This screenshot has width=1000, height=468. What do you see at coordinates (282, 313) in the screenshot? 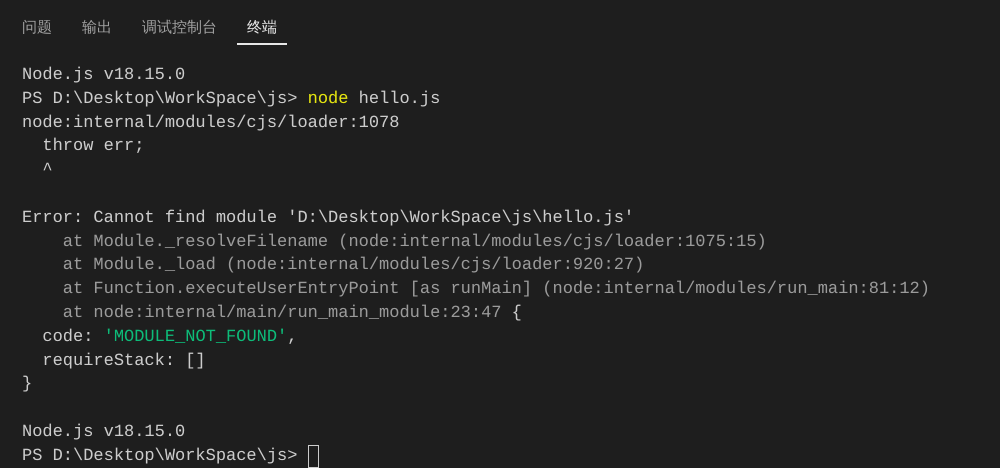
I see `stack-trace-text: at node:internal/main/run_main_module:23:47` at bounding box center [282, 313].